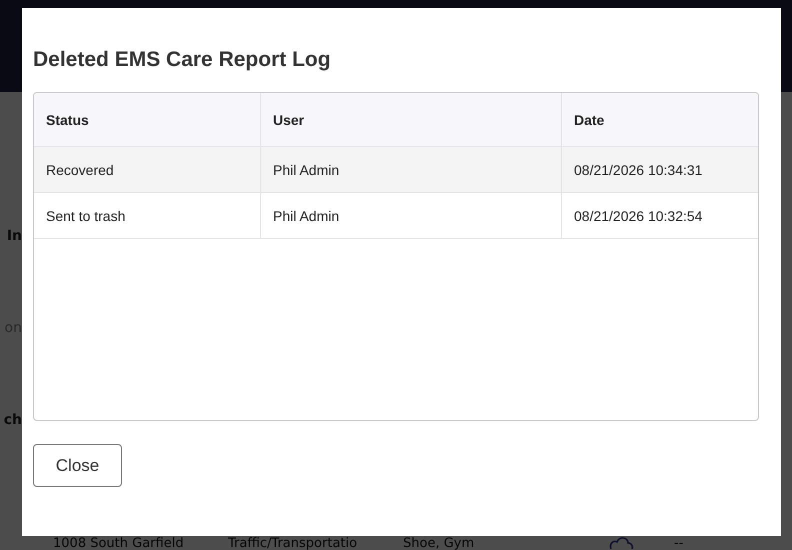 The image size is (792, 550). What do you see at coordinates (14, 236) in the screenshot?
I see `background-text: In` at bounding box center [14, 236].